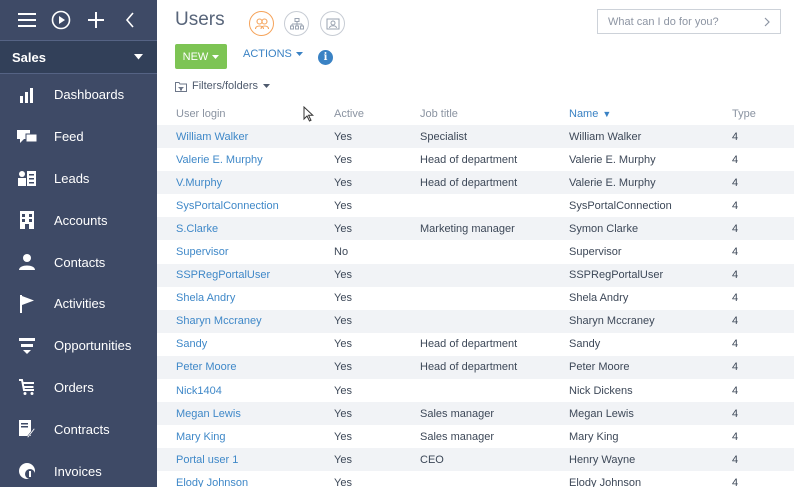  What do you see at coordinates (689, 21) in the screenshot?
I see `command-search-input: What can I do for you?` at bounding box center [689, 21].